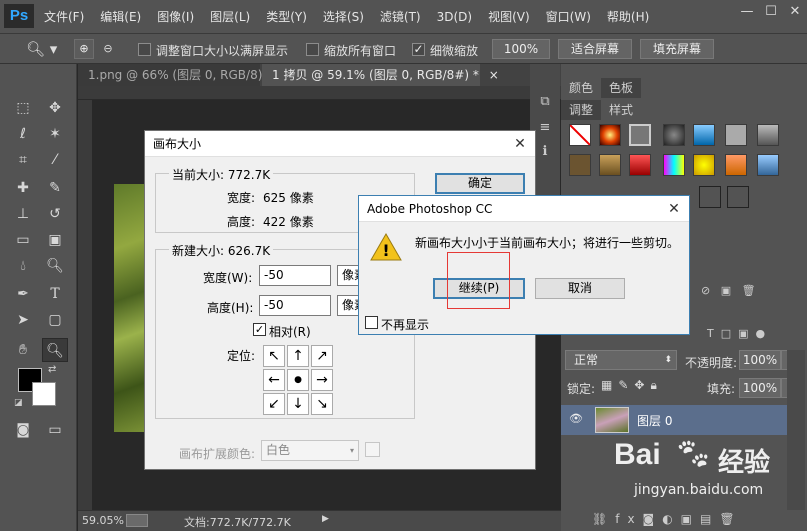  Describe the element at coordinates (771, 12) in the screenshot. I see `restore-button: ☐` at that location.